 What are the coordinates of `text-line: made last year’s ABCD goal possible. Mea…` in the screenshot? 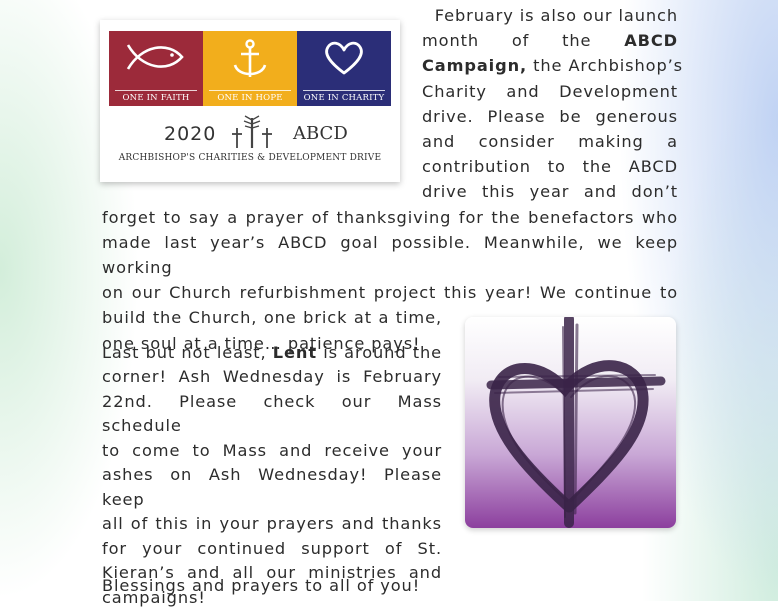 It's located at (390, 255).